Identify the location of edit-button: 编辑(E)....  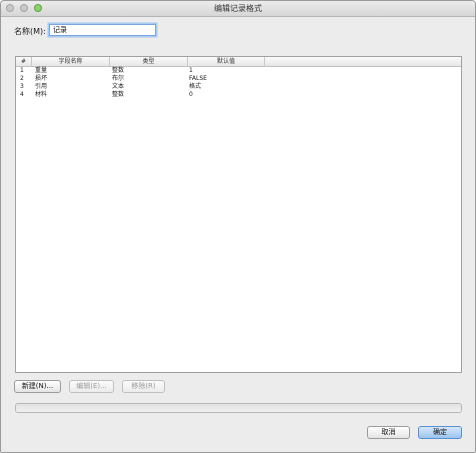
(91, 386).